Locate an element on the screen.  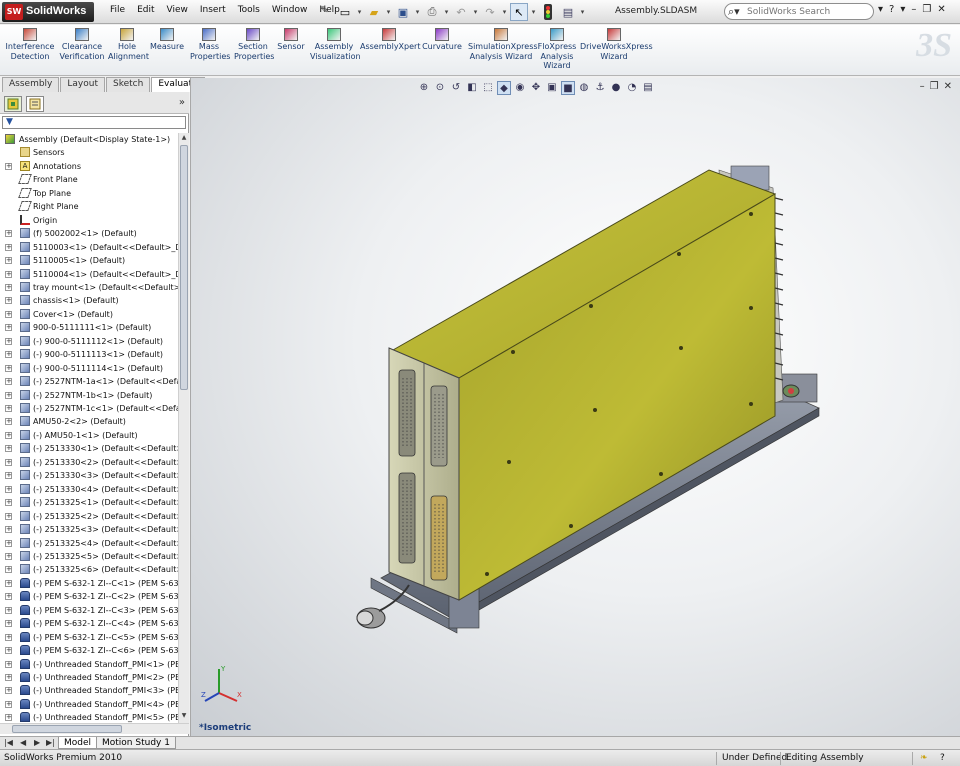
search-options-icon: ▾ is located at coordinates (880, 9).